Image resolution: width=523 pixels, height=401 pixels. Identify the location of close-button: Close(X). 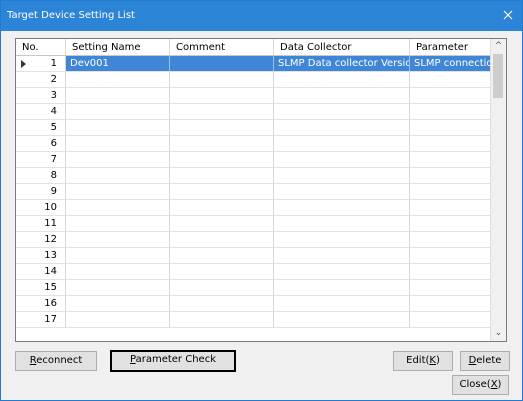
(480, 385).